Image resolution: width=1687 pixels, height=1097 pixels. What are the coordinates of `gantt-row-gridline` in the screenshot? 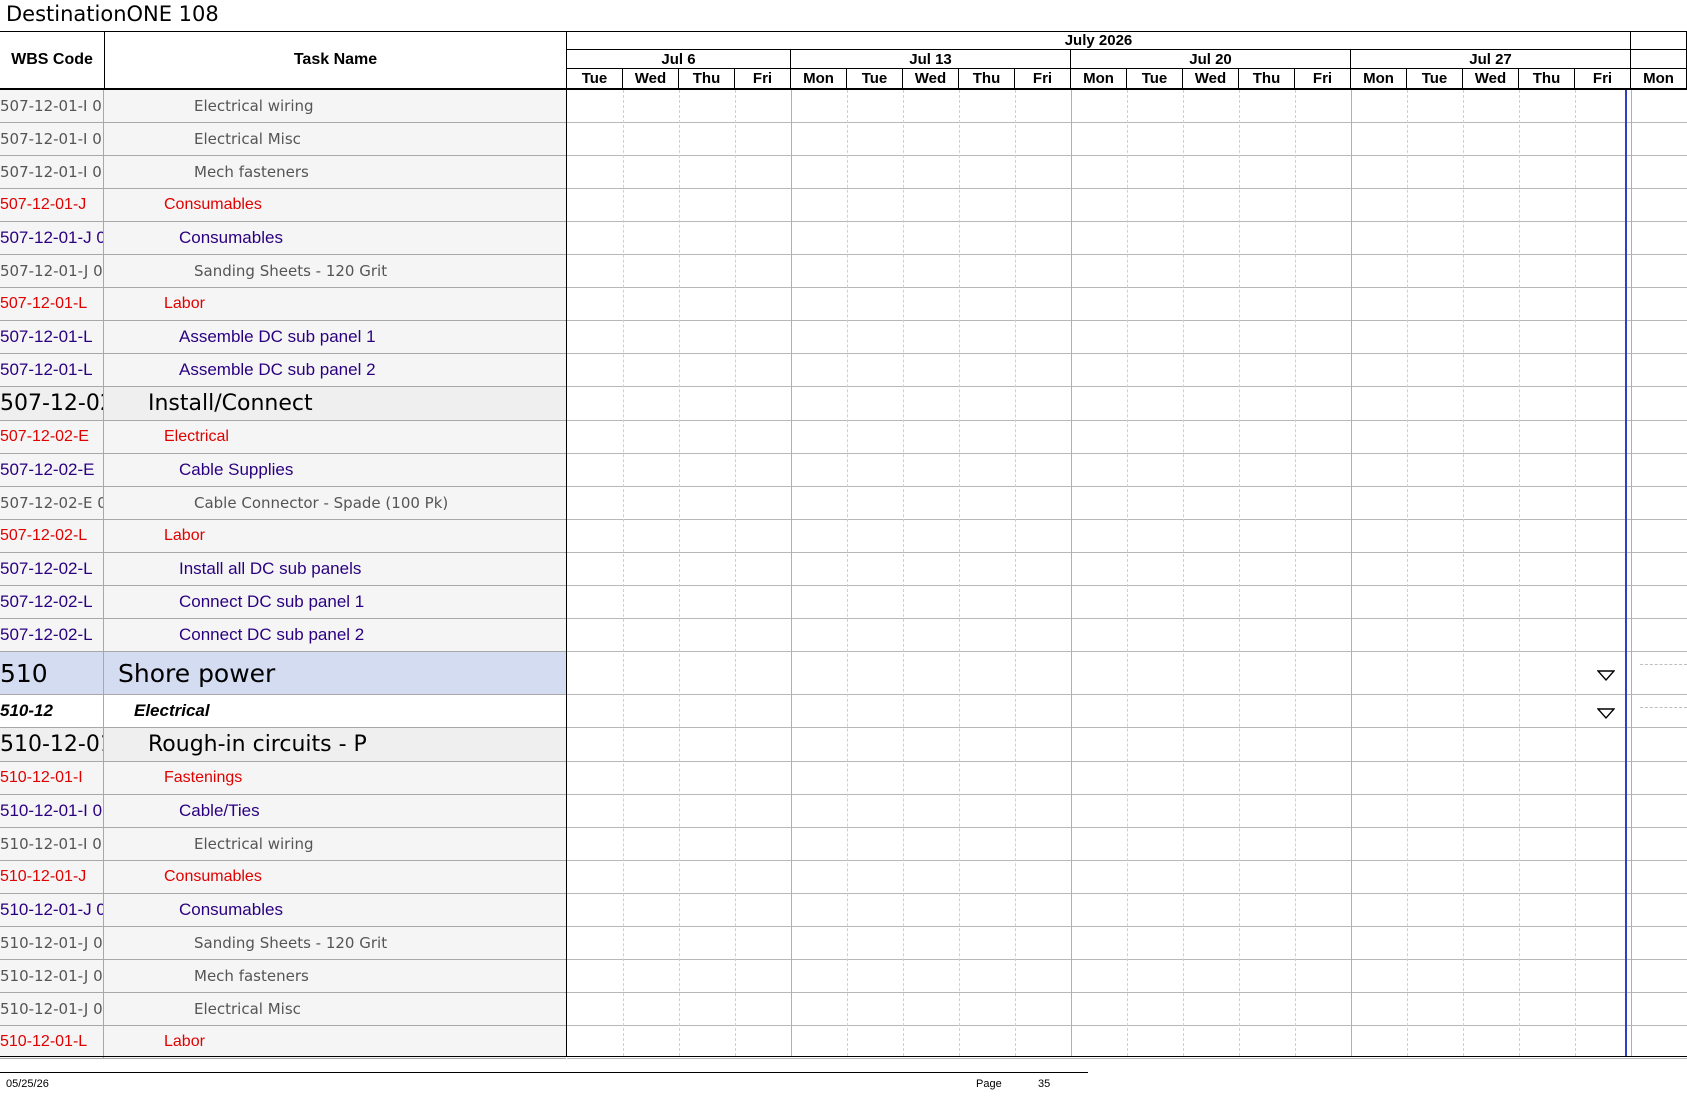 It's located at (1127, 1058).